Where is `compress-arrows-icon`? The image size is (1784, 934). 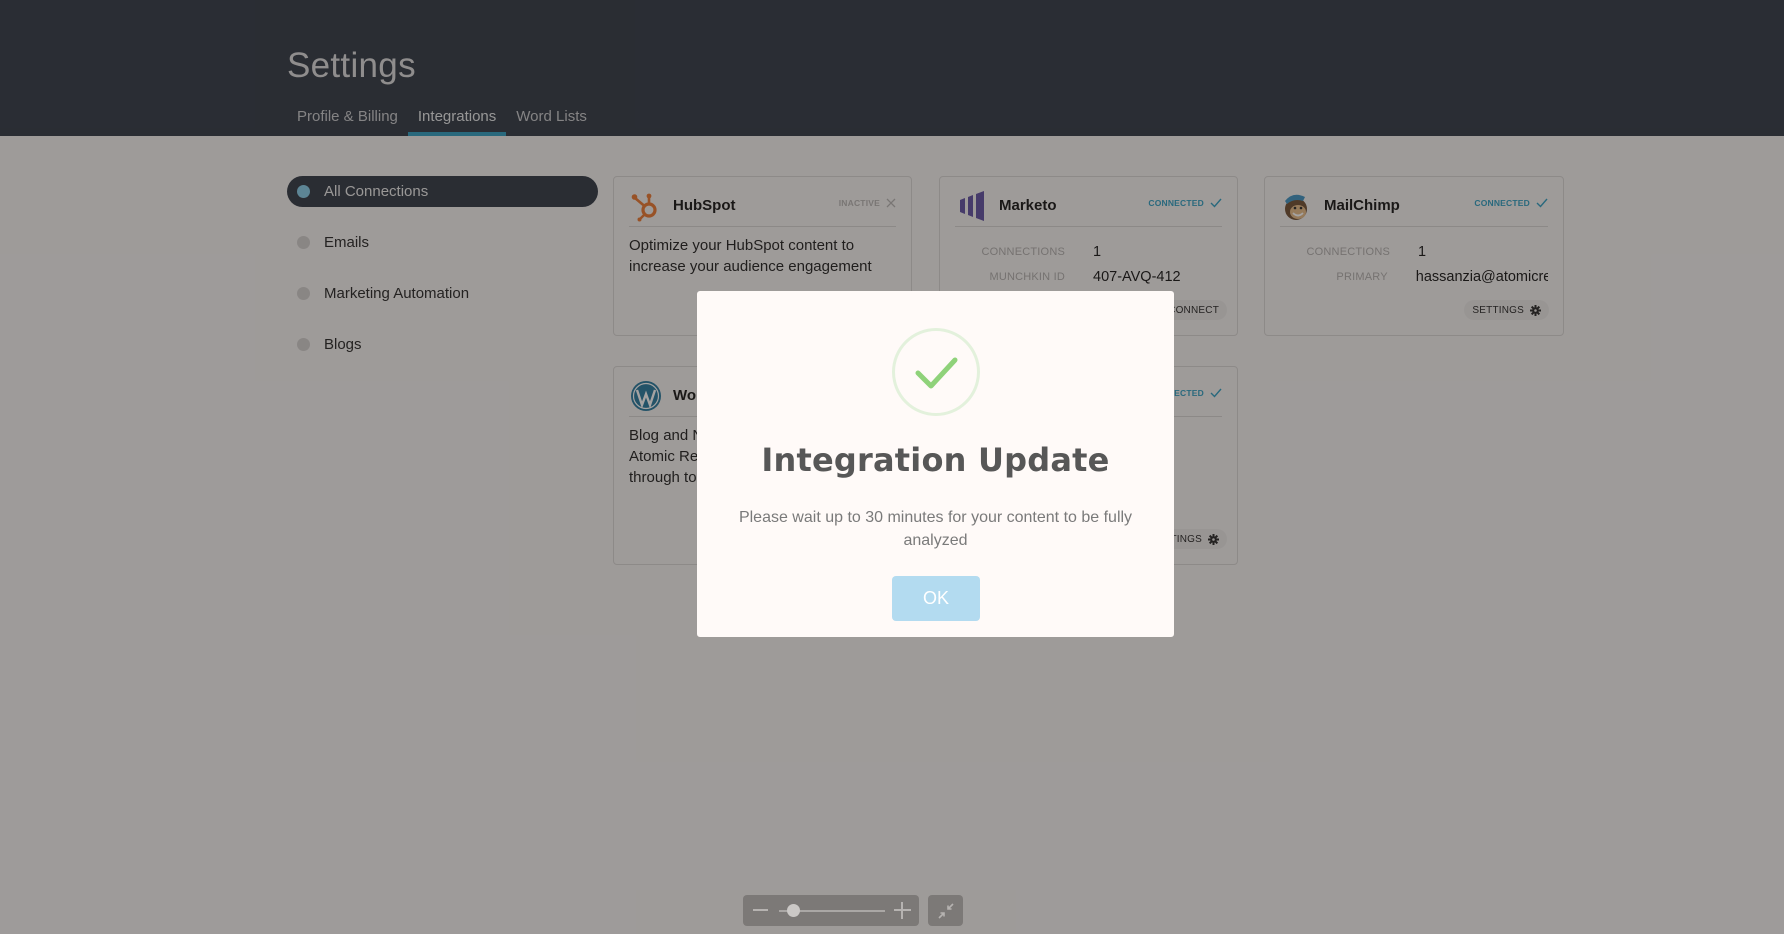 compress-arrows-icon is located at coordinates (945, 910).